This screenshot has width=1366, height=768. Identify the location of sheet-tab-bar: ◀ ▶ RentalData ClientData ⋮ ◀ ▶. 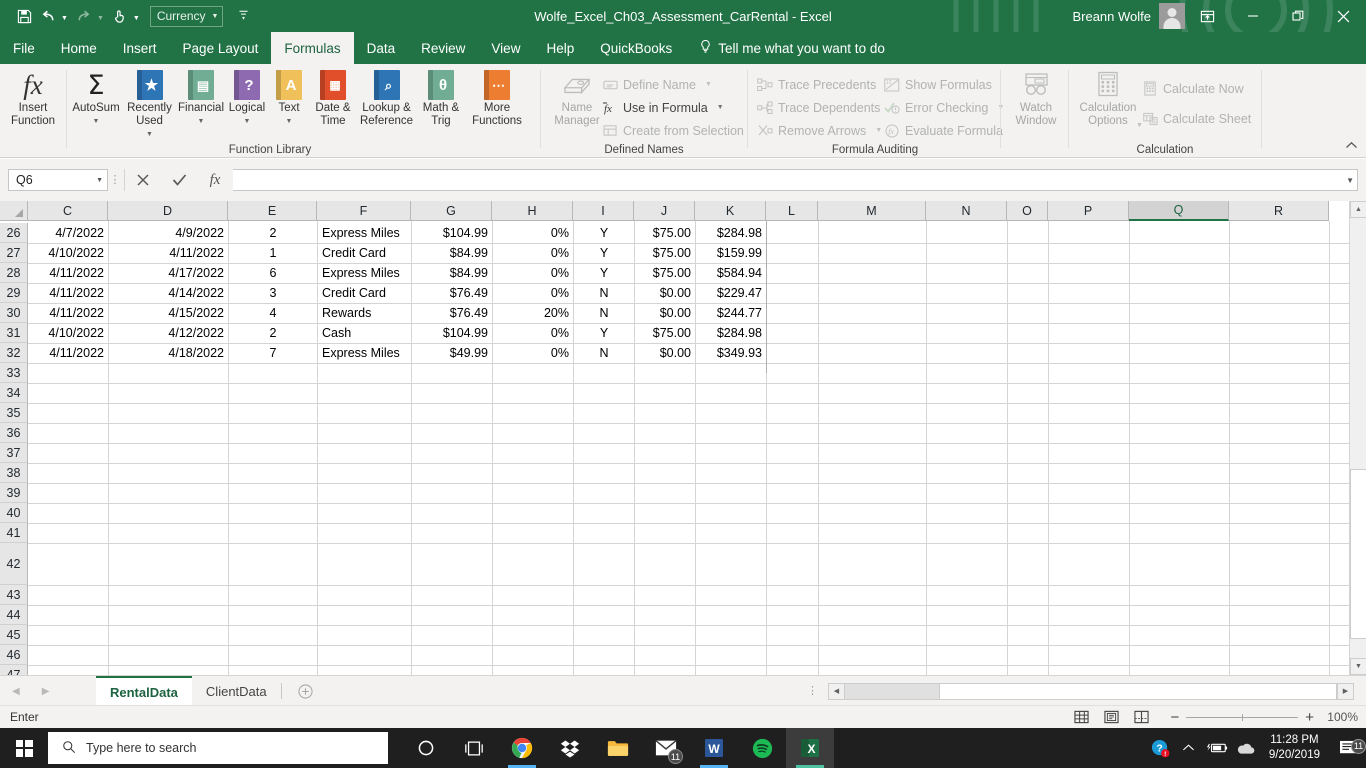
(683, 690).